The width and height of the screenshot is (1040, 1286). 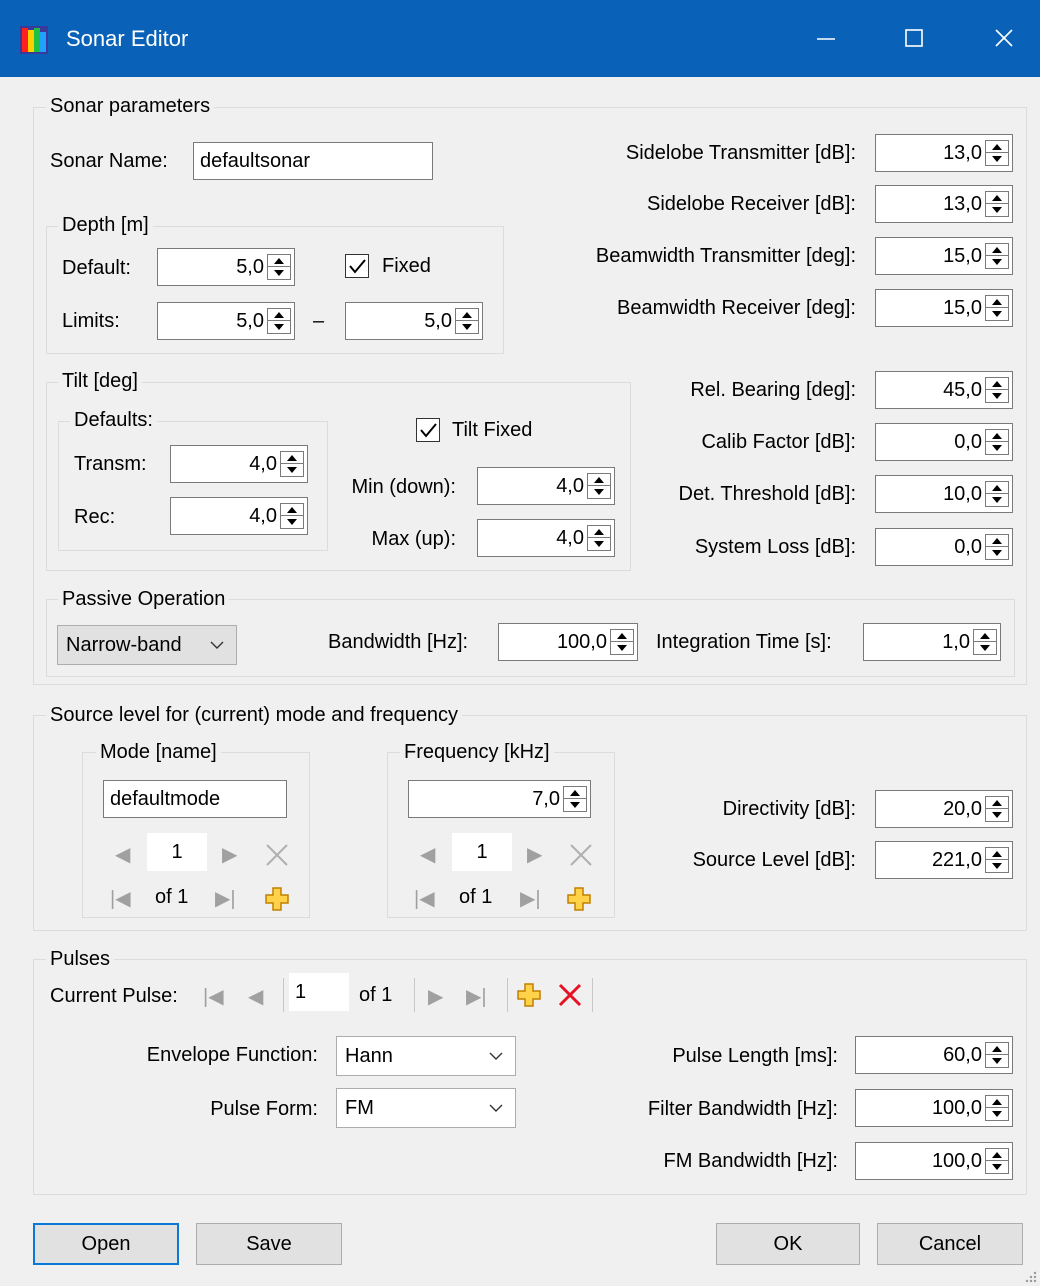 What do you see at coordinates (1004, 38) in the screenshot?
I see `close-button` at bounding box center [1004, 38].